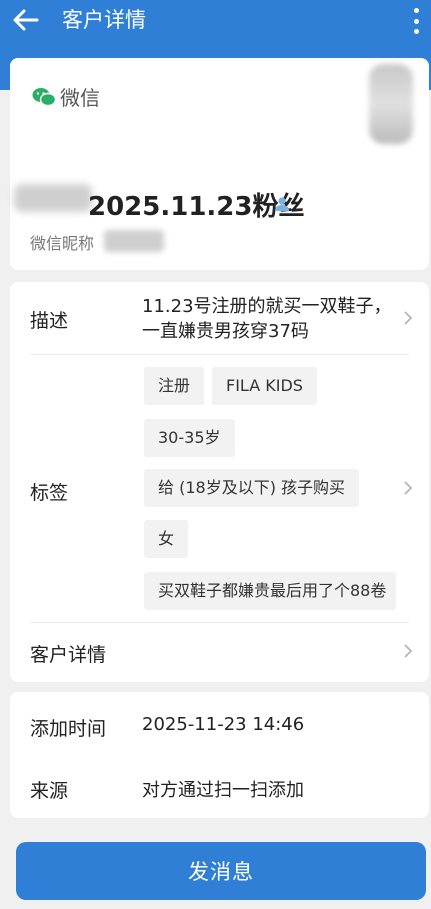 Image resolution: width=431 pixels, height=909 pixels. What do you see at coordinates (68, 729) in the screenshot?
I see `add-time-label: 添加时间` at bounding box center [68, 729].